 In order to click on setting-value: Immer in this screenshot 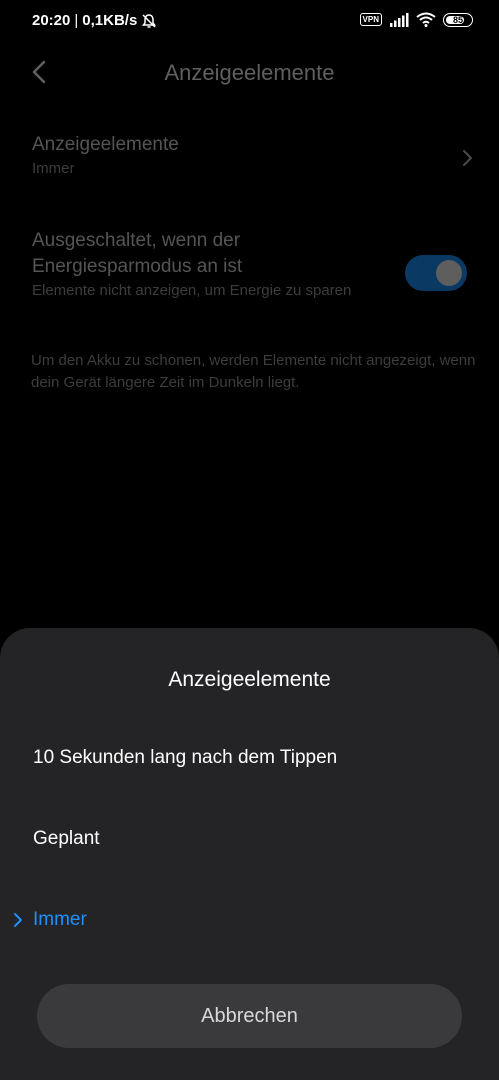, I will do `click(53, 168)`.